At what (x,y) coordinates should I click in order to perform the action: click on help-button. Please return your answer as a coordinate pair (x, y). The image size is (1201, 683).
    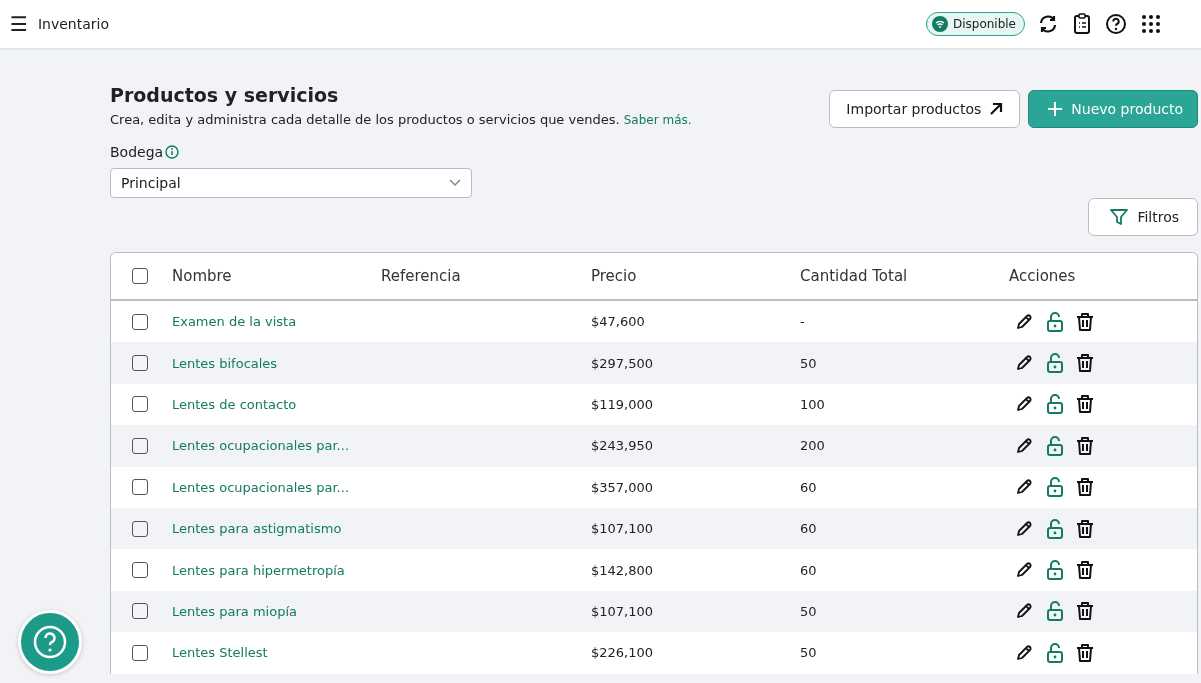
    Looking at the image, I should click on (50, 642).